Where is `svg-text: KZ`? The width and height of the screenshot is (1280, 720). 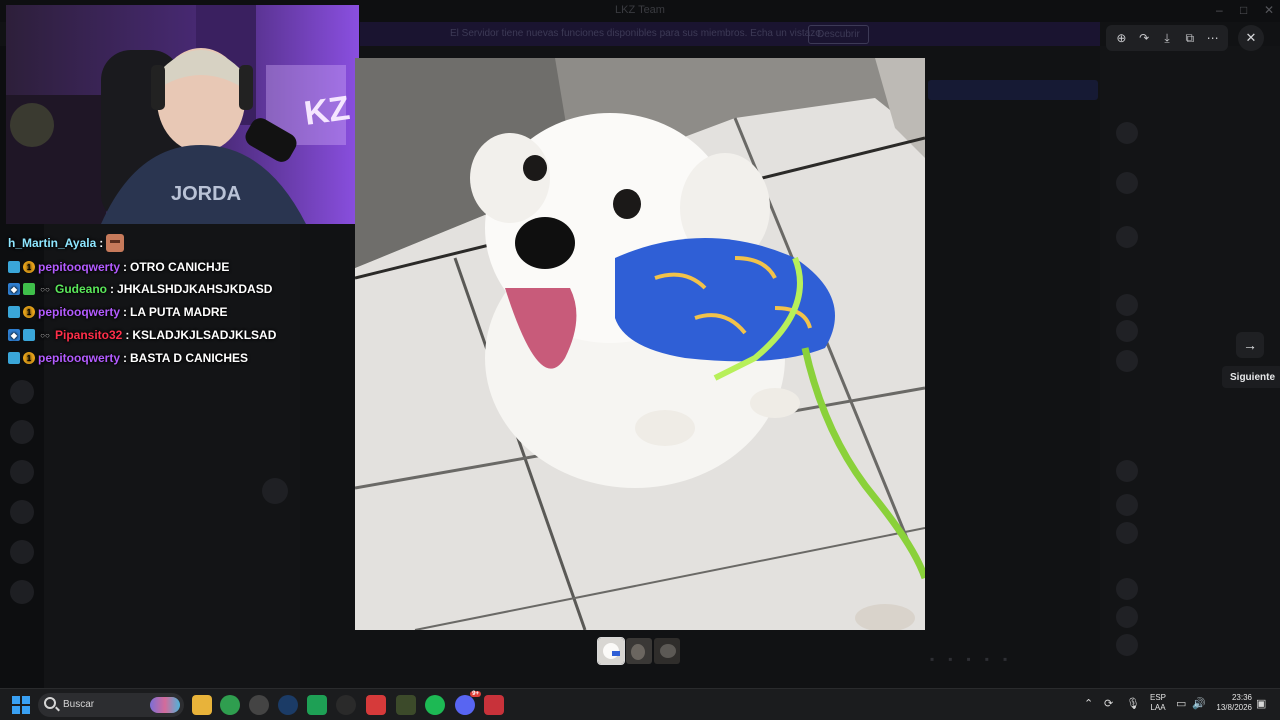 svg-text: KZ is located at coordinates (327, 111).